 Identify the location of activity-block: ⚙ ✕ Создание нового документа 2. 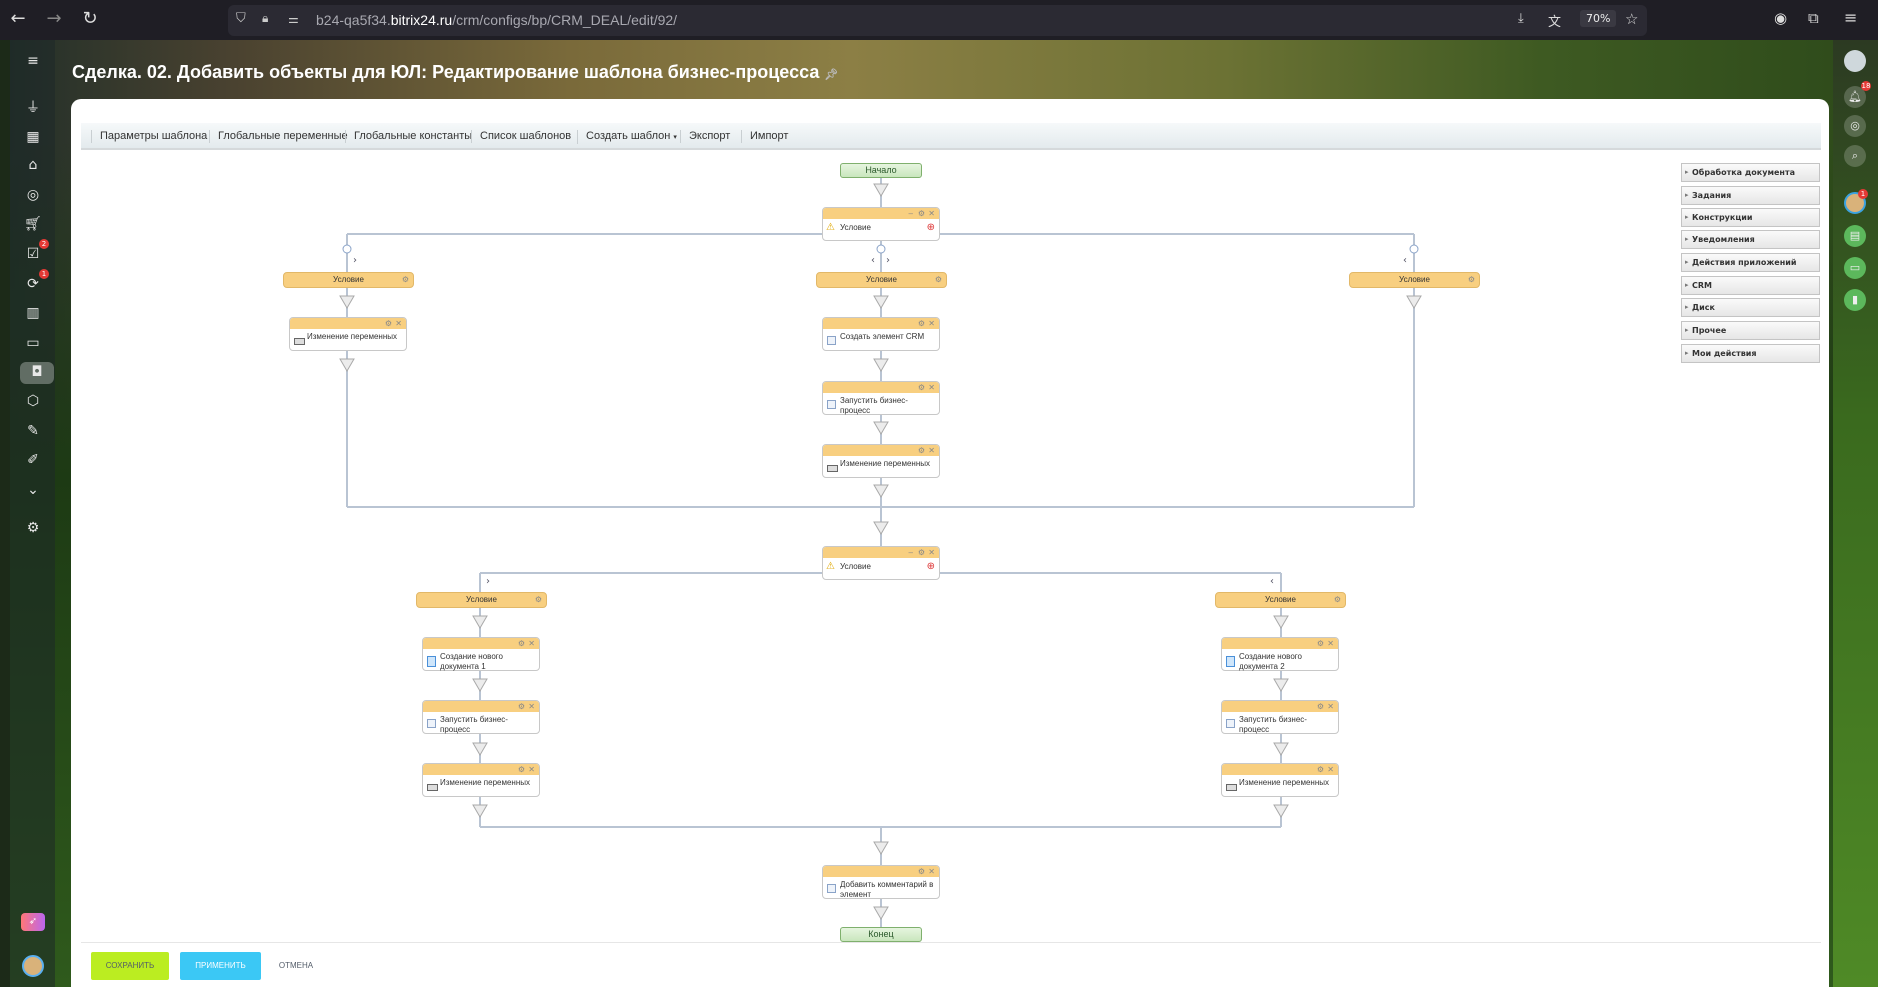
(1280, 654).